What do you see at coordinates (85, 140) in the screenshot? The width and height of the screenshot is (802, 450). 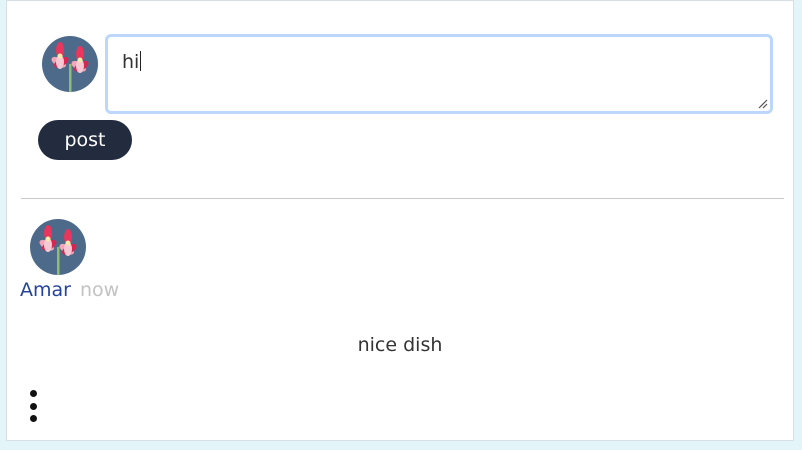 I see `post-button: post` at bounding box center [85, 140].